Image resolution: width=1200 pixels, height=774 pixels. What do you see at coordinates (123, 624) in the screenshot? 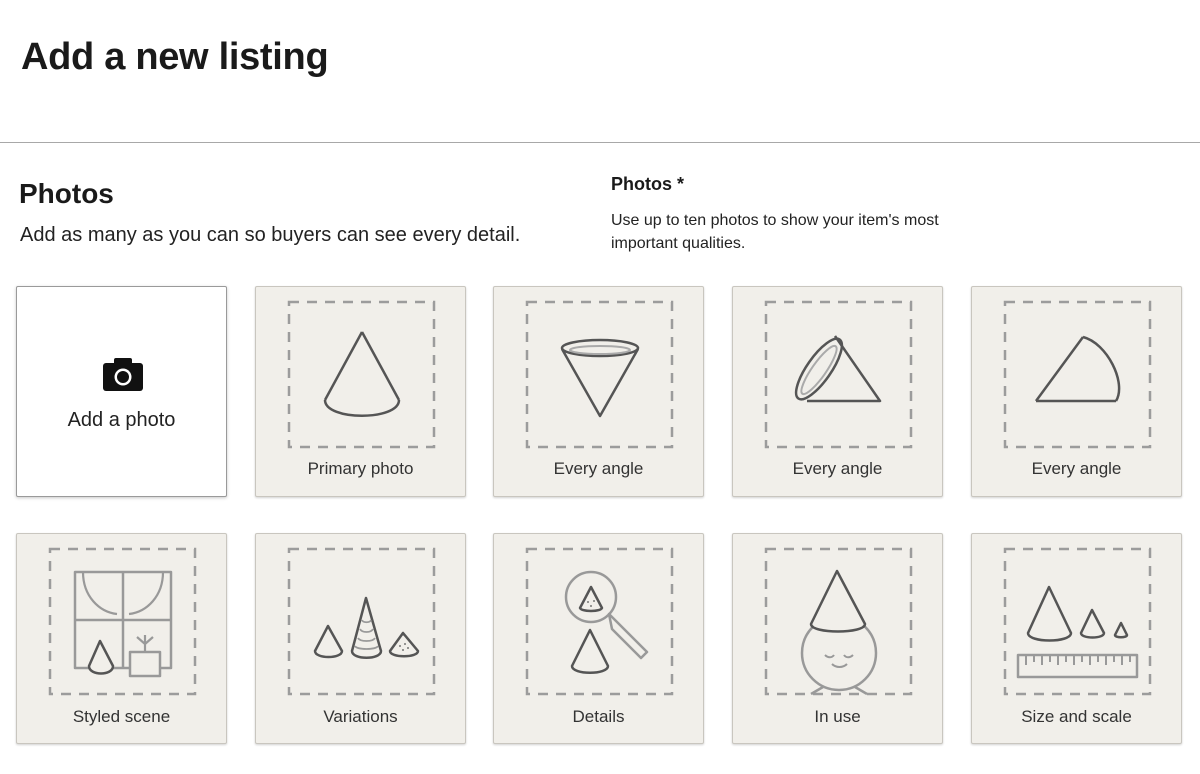
I see `window-scene-icon` at bounding box center [123, 624].